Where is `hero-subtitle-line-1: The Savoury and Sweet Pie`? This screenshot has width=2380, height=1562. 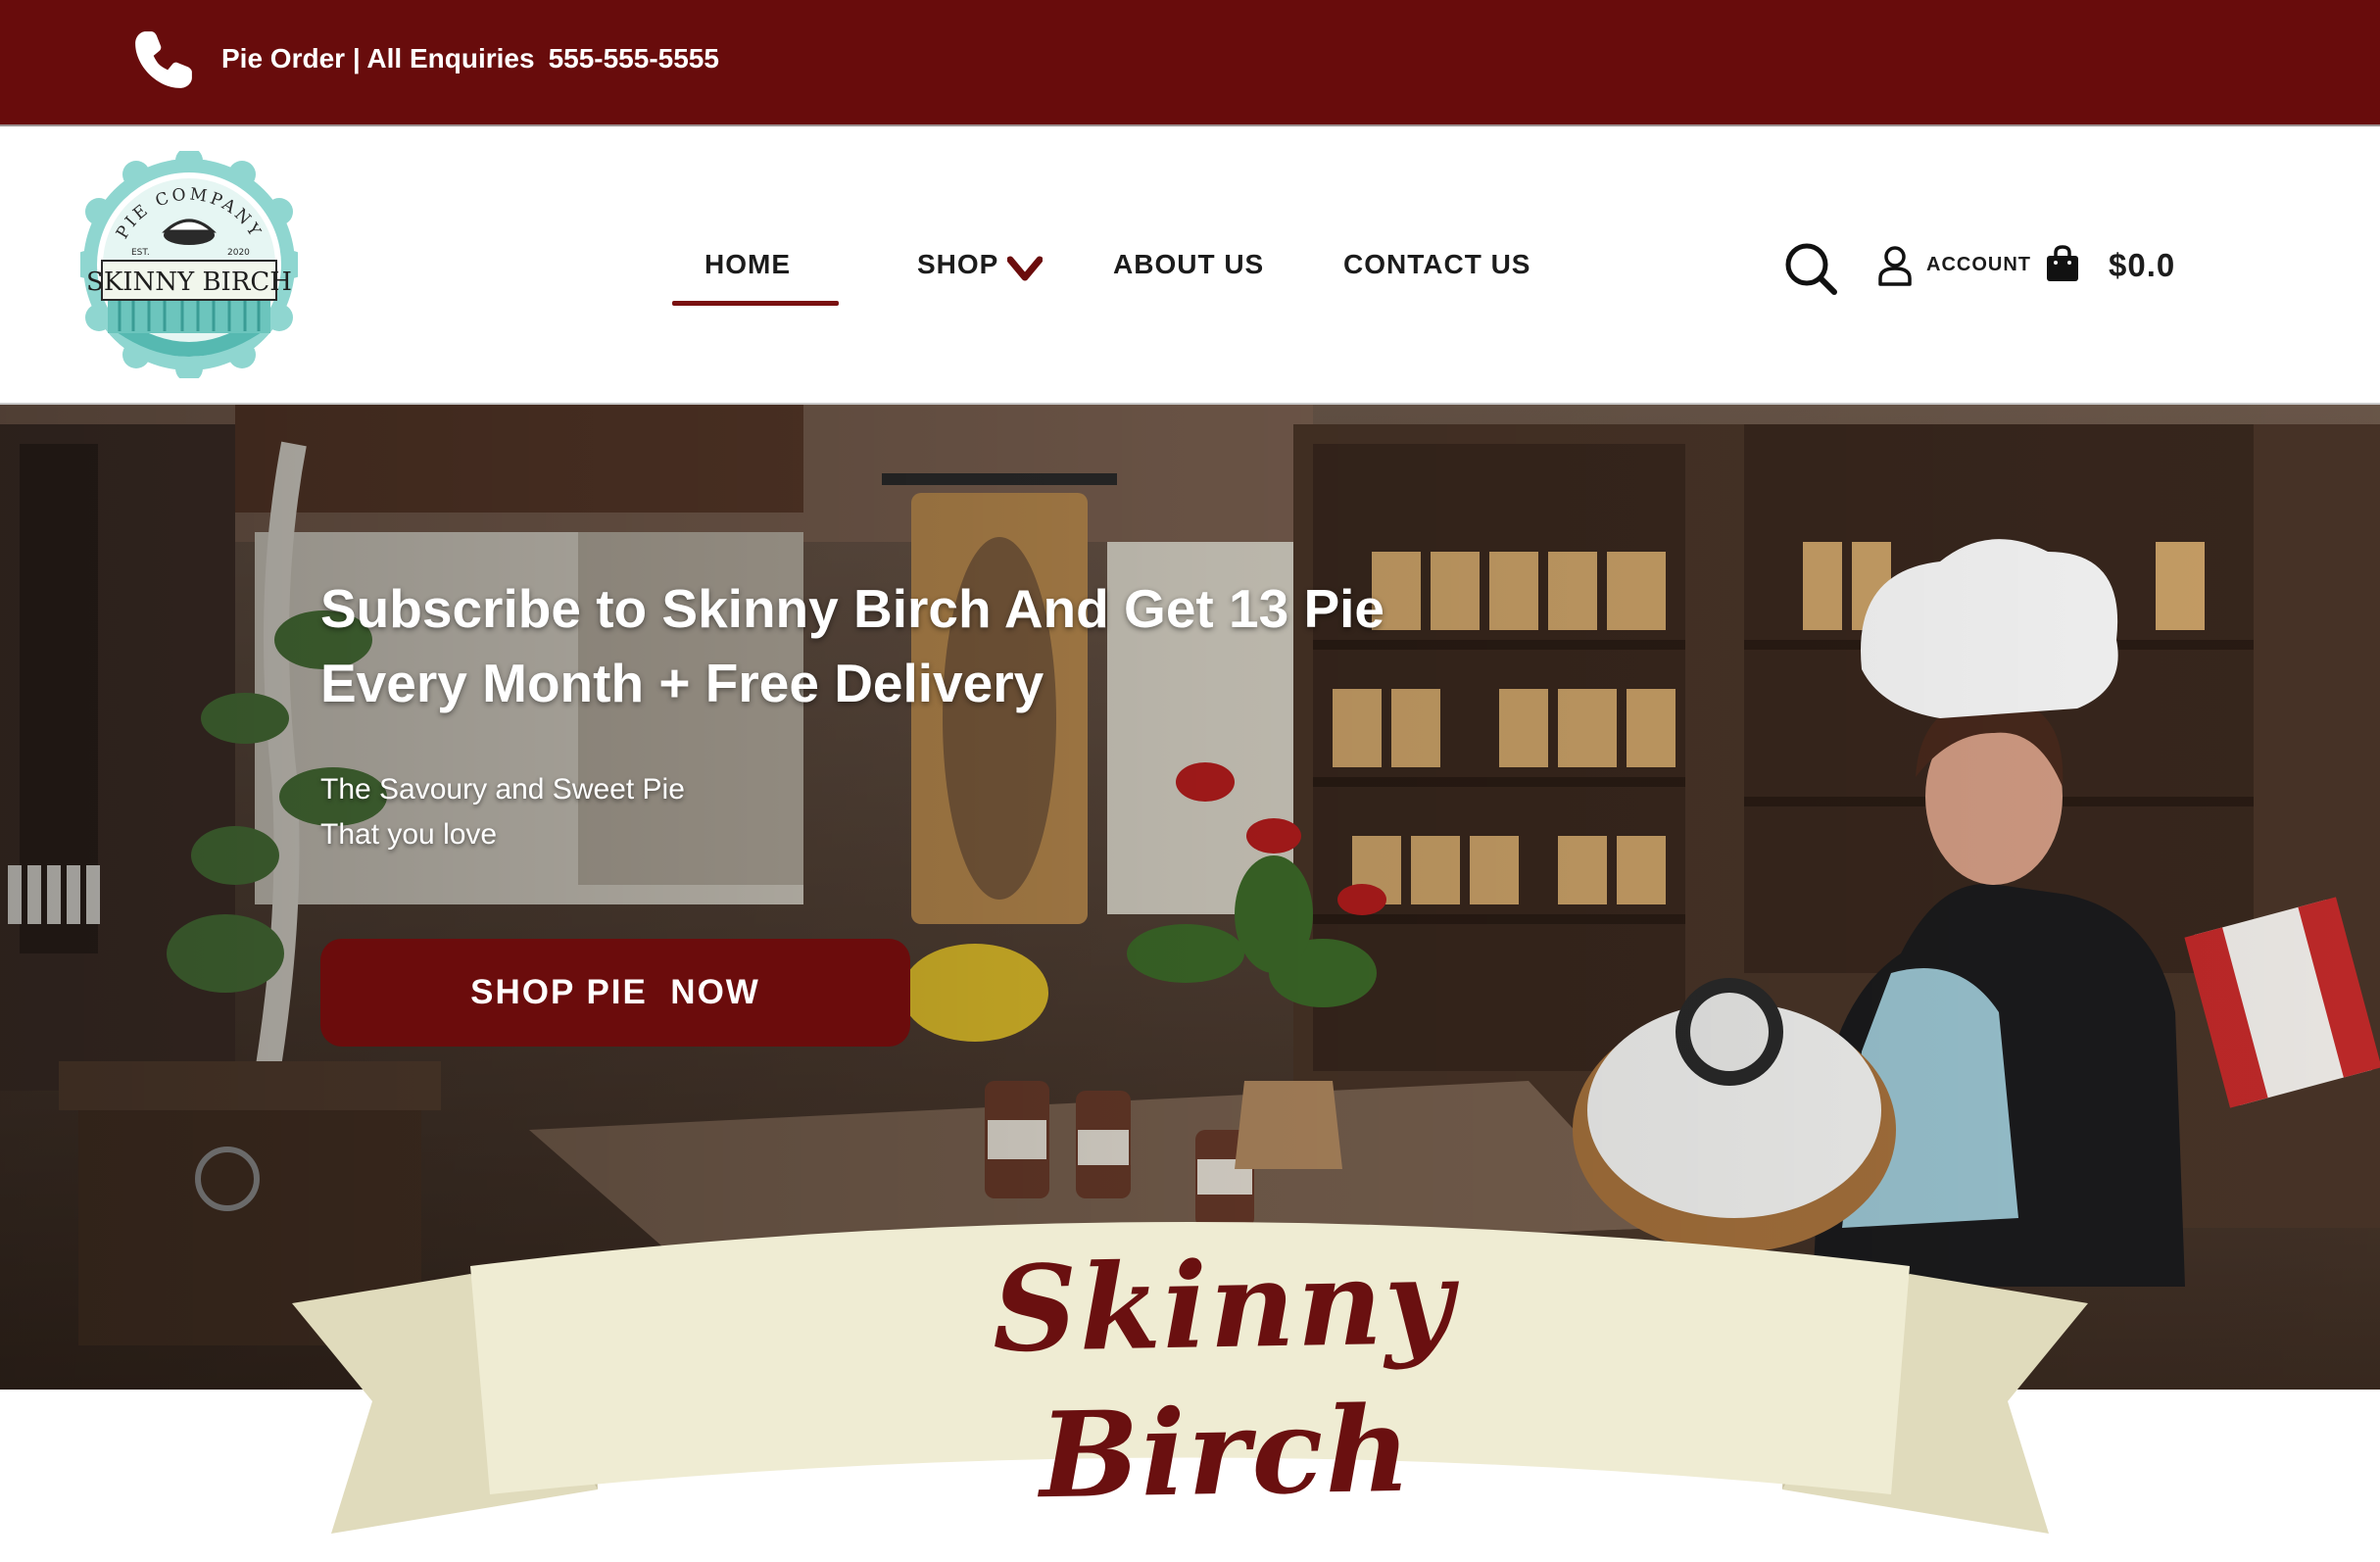
hero-subtitle-line-1: The Savoury and Sweet Pie is located at coordinates (502, 789).